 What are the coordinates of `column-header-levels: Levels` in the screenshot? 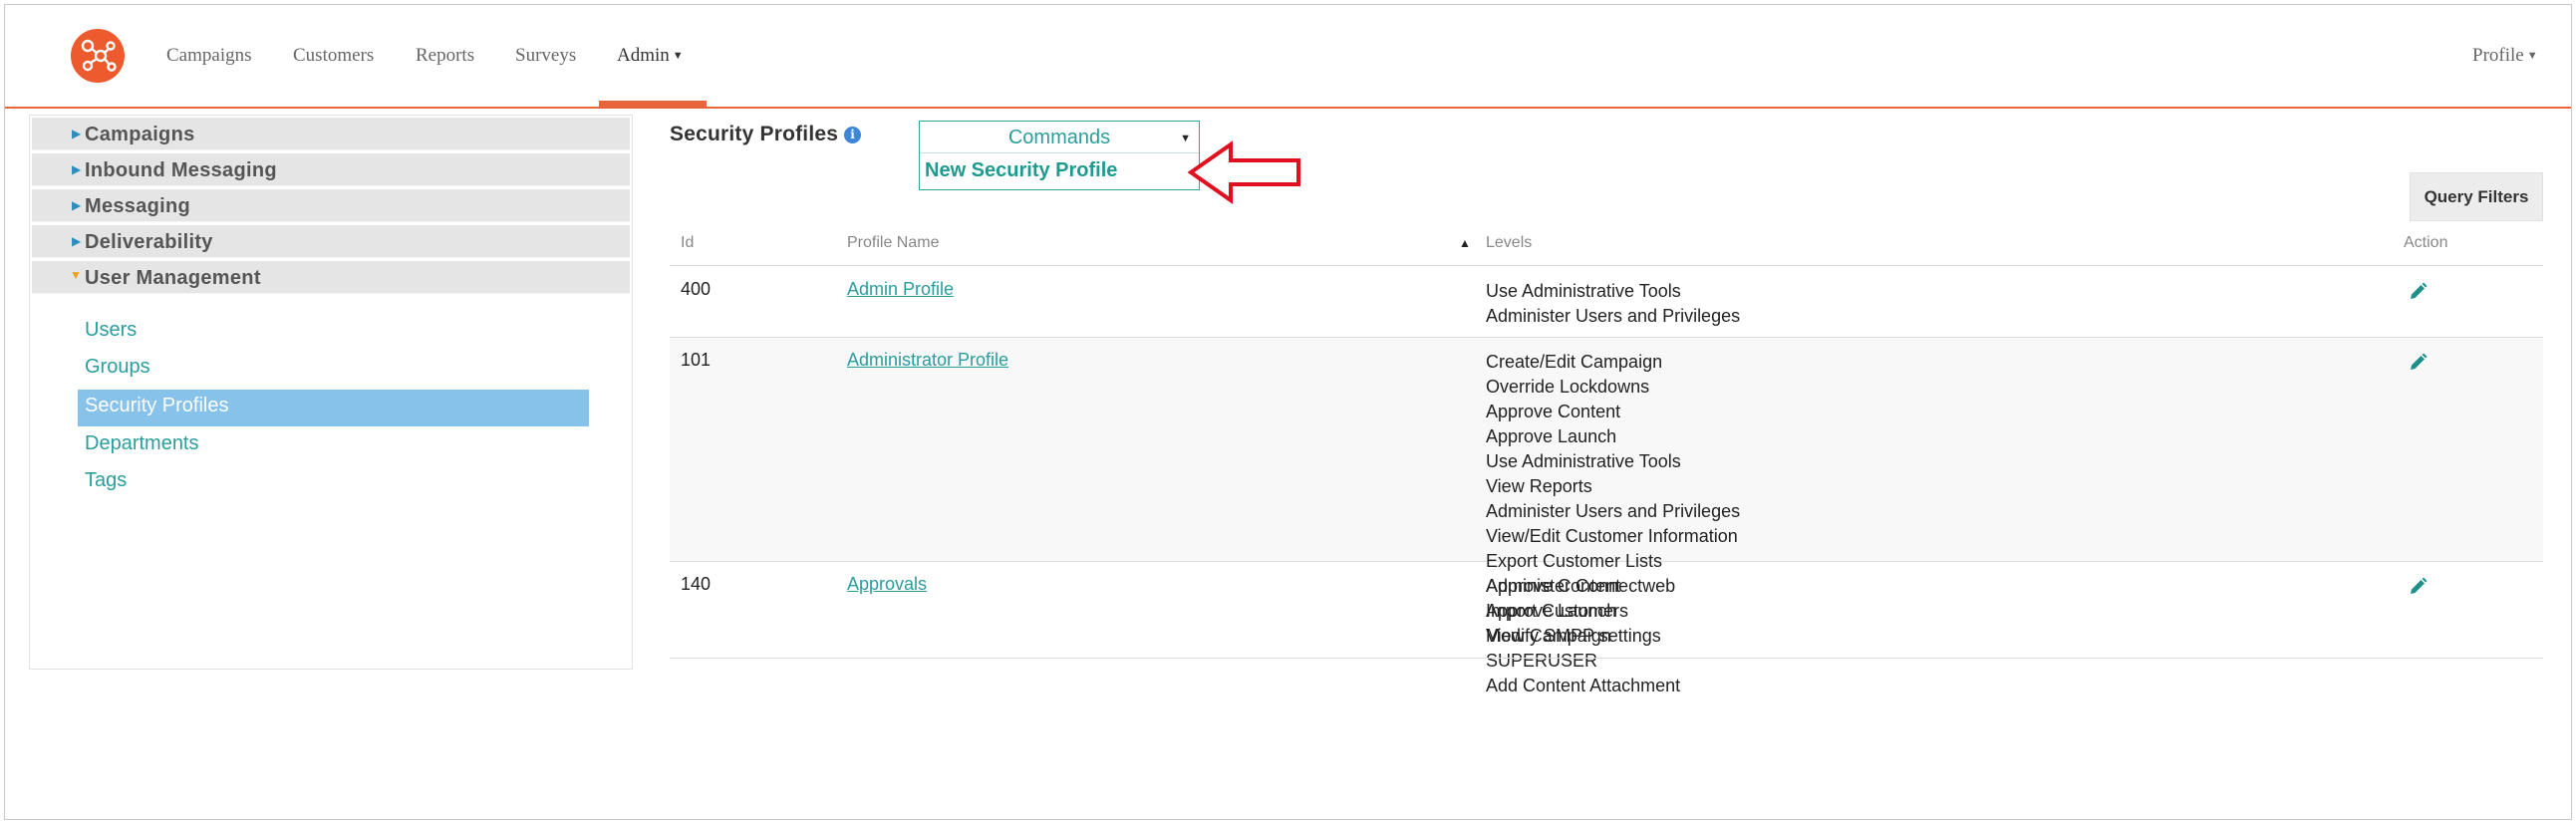 It's located at (1509, 243).